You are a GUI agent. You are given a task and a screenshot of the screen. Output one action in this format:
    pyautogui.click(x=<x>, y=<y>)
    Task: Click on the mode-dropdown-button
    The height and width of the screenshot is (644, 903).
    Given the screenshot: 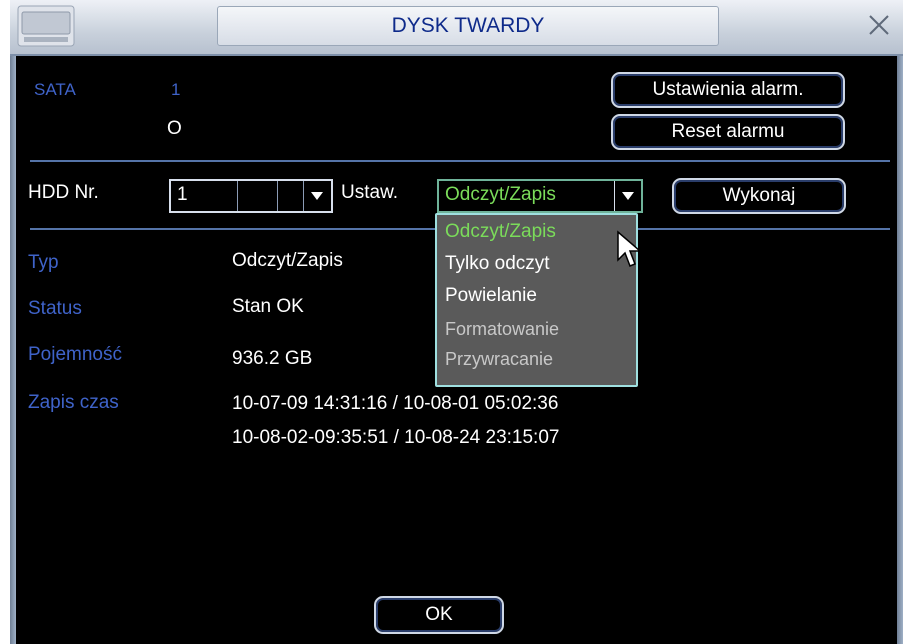 What is the action you would take?
    pyautogui.click(x=627, y=196)
    